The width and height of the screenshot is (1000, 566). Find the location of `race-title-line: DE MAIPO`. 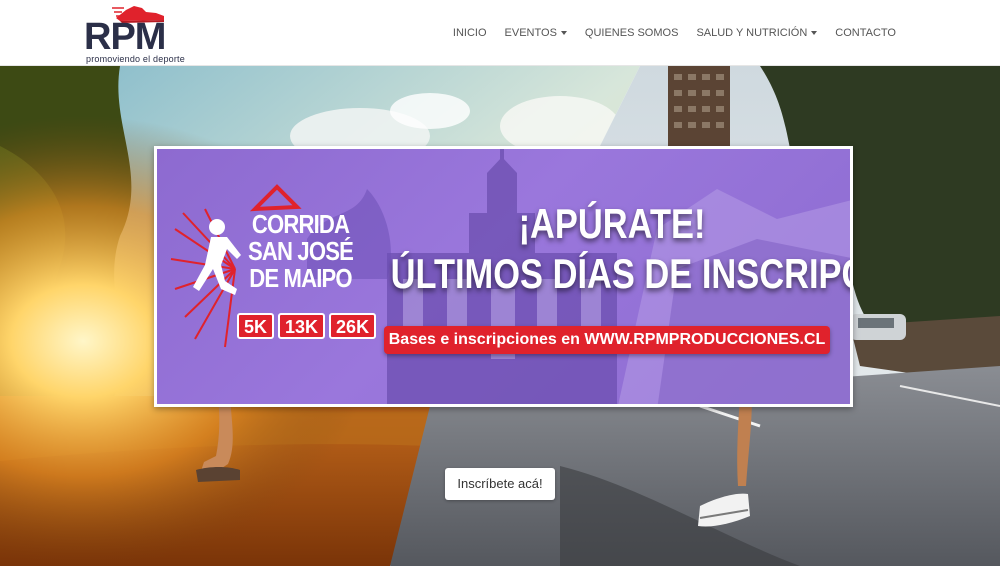

race-title-line: DE MAIPO is located at coordinates (300, 278).